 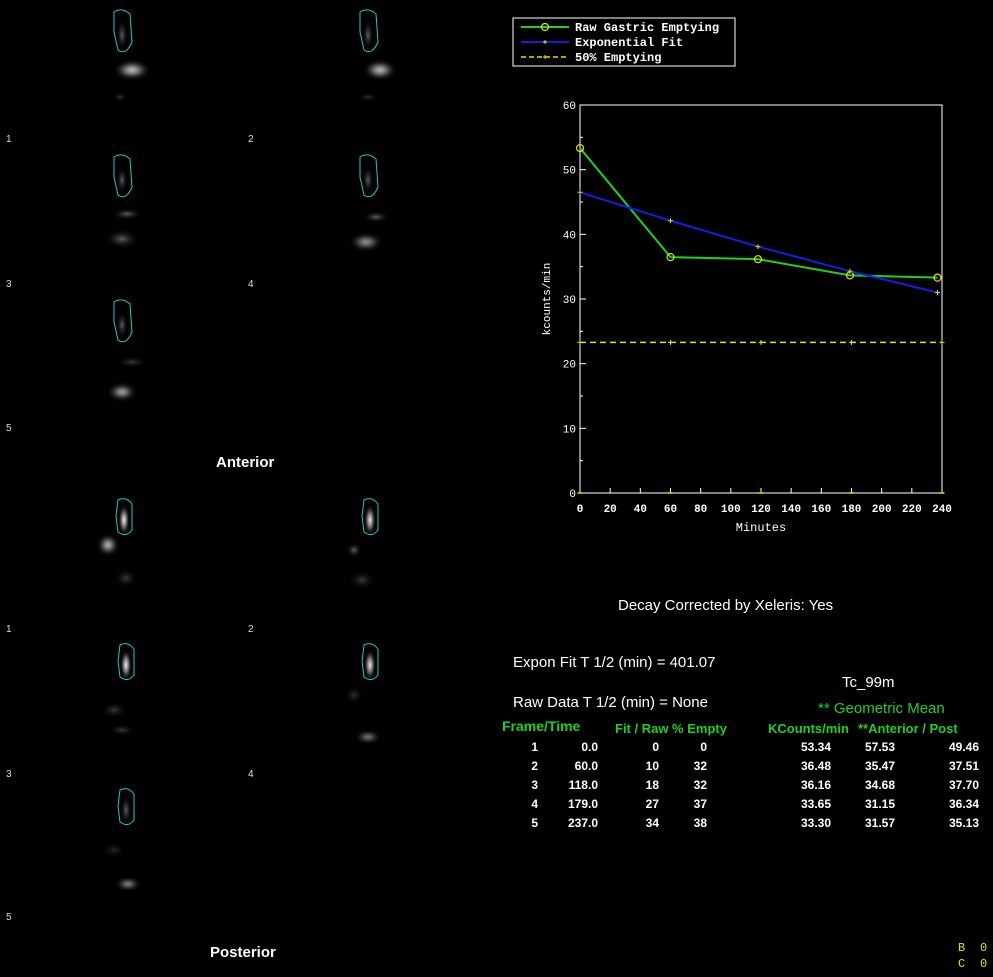 I want to click on table-row-1-kcounts-cell: 53.34, so click(x=815, y=747).